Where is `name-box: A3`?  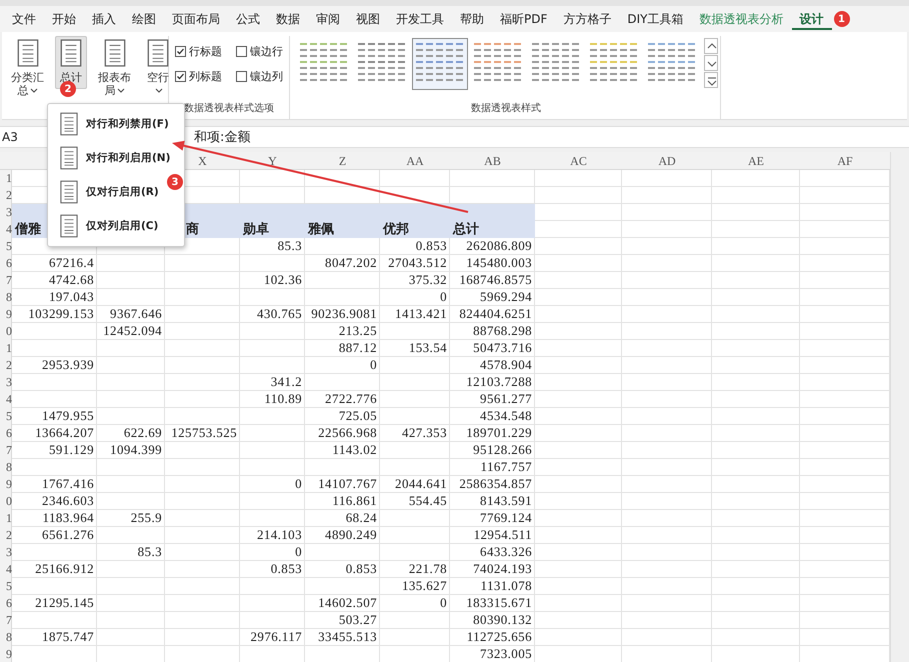 name-box: A3 is located at coordinates (21, 137).